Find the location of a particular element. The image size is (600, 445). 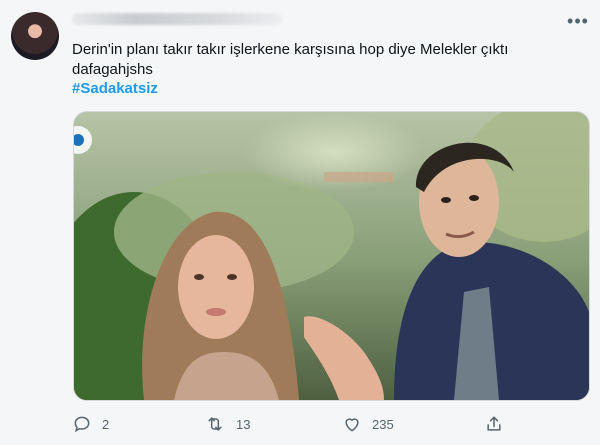

tweet-text-line-2: dafagahjshs is located at coordinates (112, 69).